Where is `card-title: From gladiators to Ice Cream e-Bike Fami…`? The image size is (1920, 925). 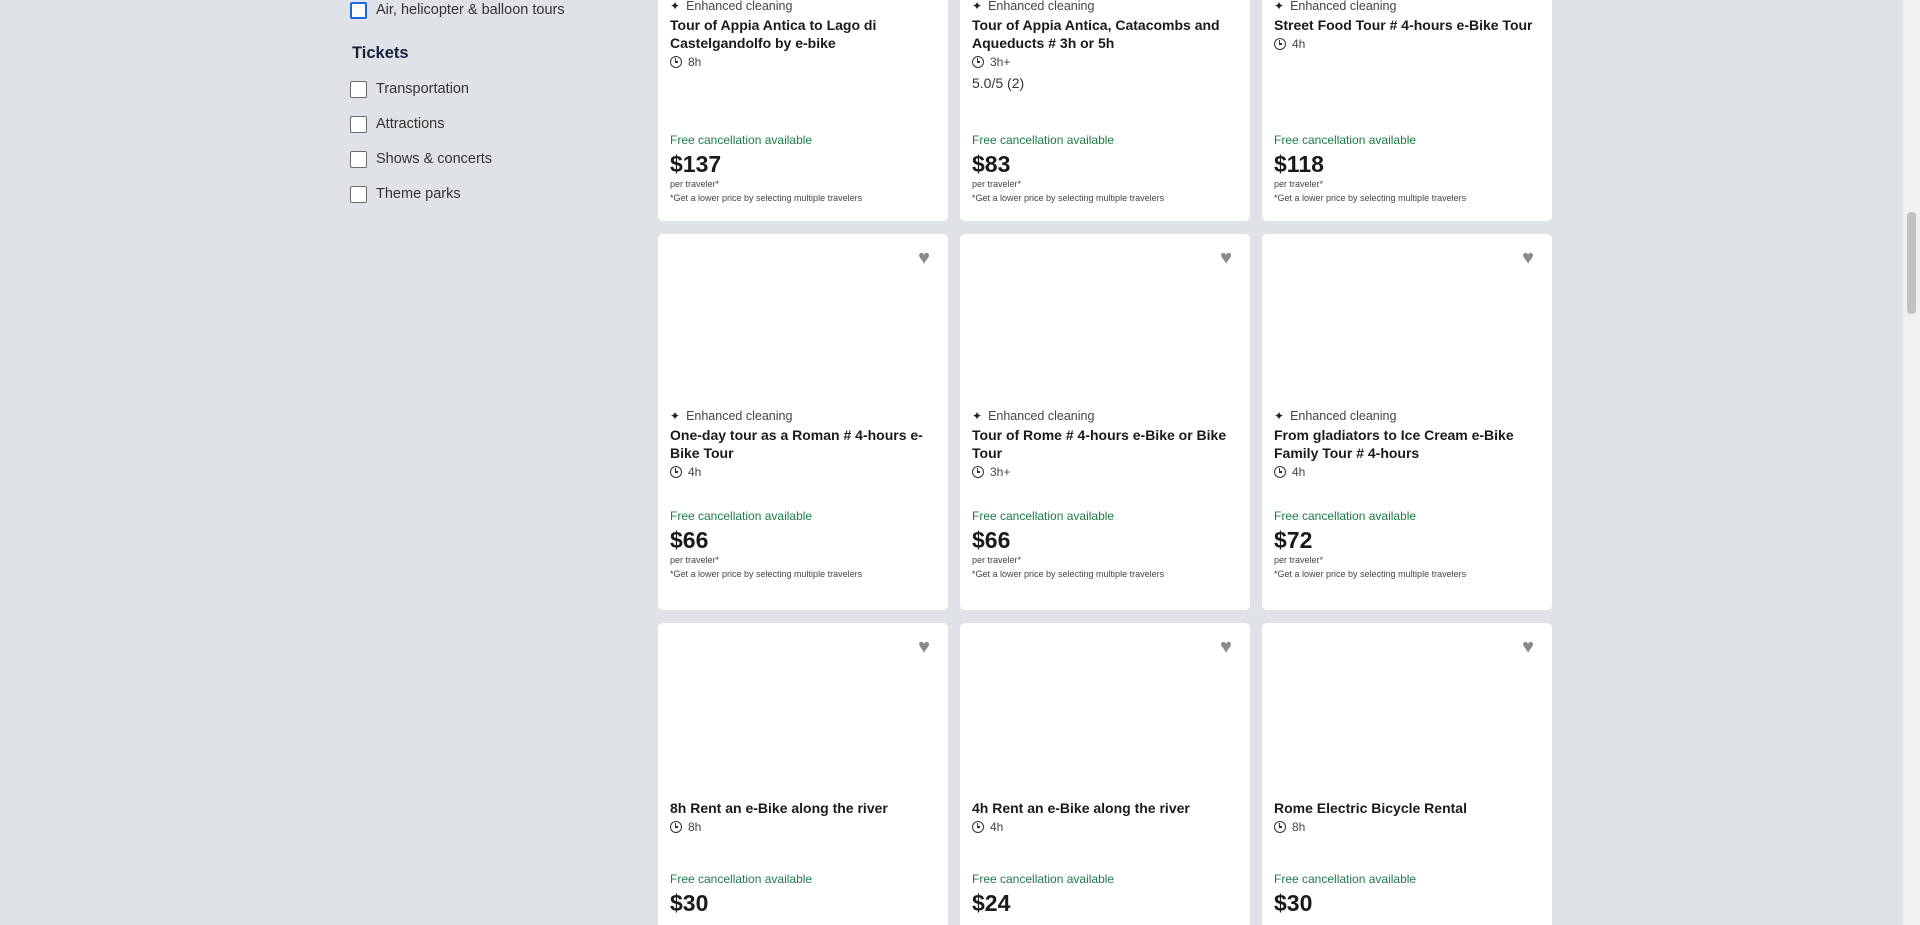 card-title: From gladiators to Ice Cream e-Bike Fami… is located at coordinates (1407, 444).